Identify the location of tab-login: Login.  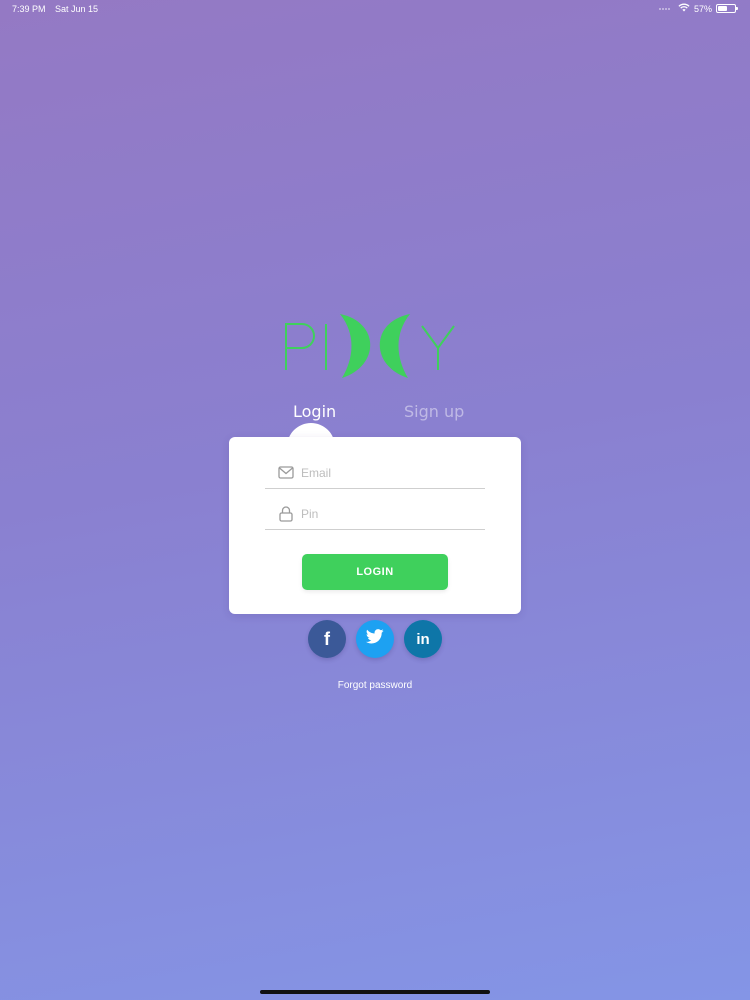
(314, 411).